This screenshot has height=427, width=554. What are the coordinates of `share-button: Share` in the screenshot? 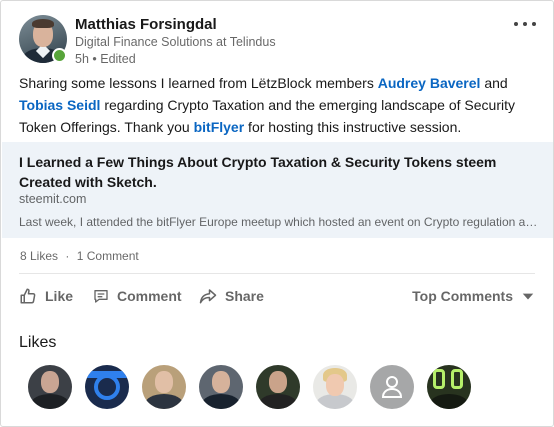 It's located at (231, 296).